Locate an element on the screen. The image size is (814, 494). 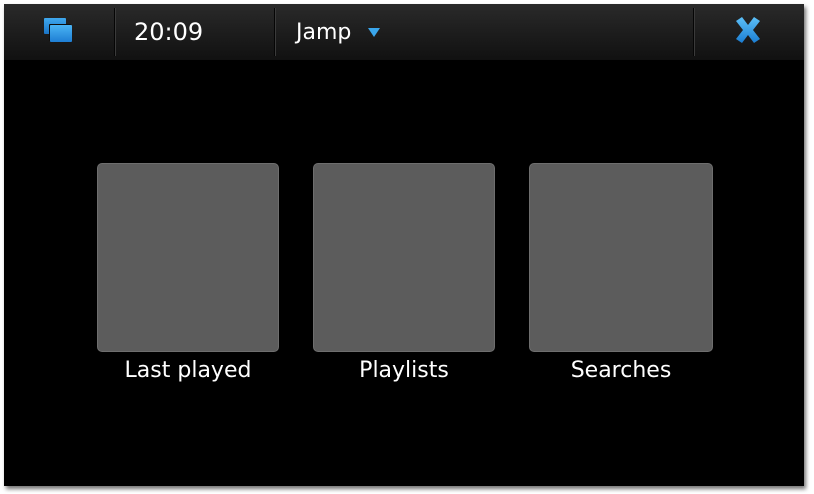
close-button is located at coordinates (748, 32).